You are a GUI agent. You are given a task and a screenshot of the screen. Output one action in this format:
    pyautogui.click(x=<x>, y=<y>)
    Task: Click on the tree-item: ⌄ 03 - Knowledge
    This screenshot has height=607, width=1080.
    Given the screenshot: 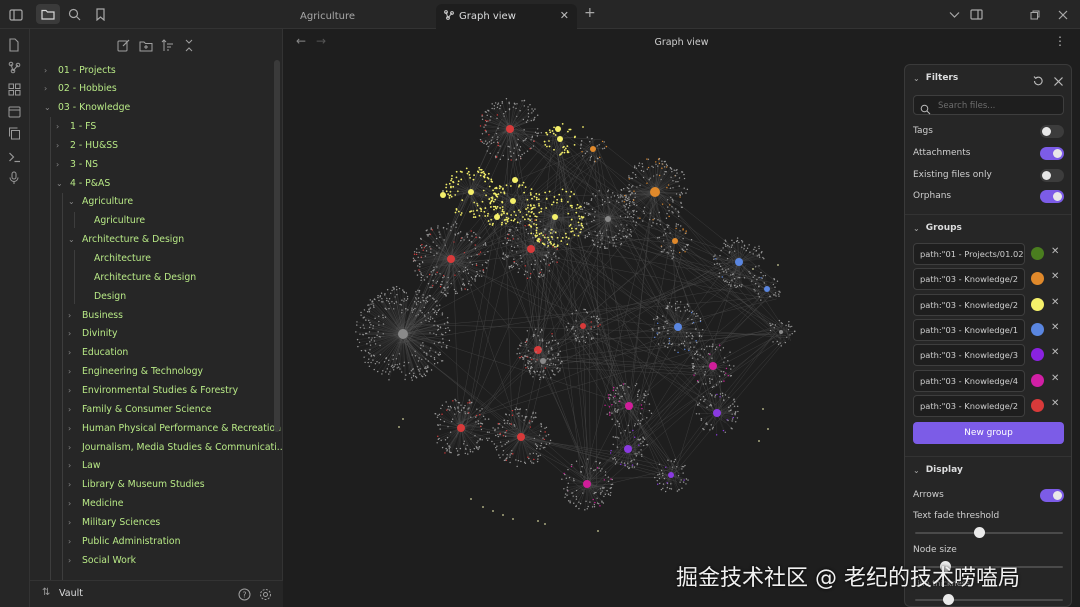 What is the action you would take?
    pyautogui.click(x=87, y=108)
    